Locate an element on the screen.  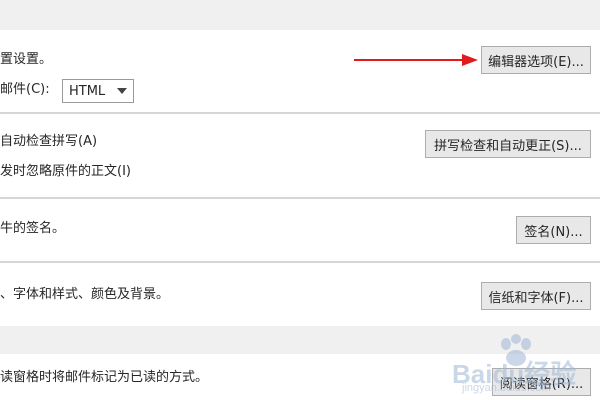
auto-check-spelling-checkbox-label: 自动检查拼写(A) is located at coordinates (48, 142).